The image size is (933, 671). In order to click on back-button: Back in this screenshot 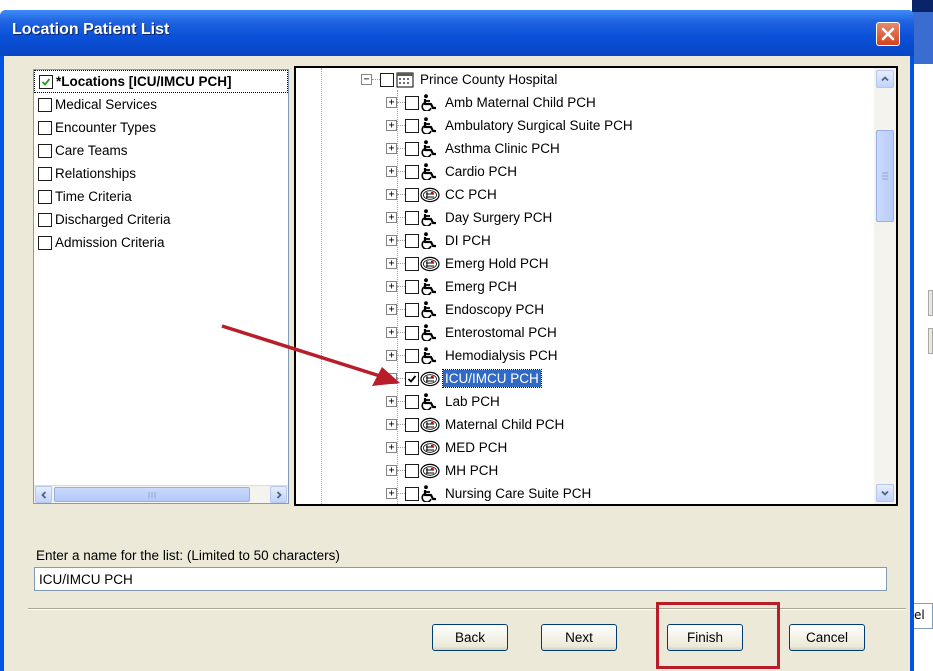, I will do `click(470, 637)`.